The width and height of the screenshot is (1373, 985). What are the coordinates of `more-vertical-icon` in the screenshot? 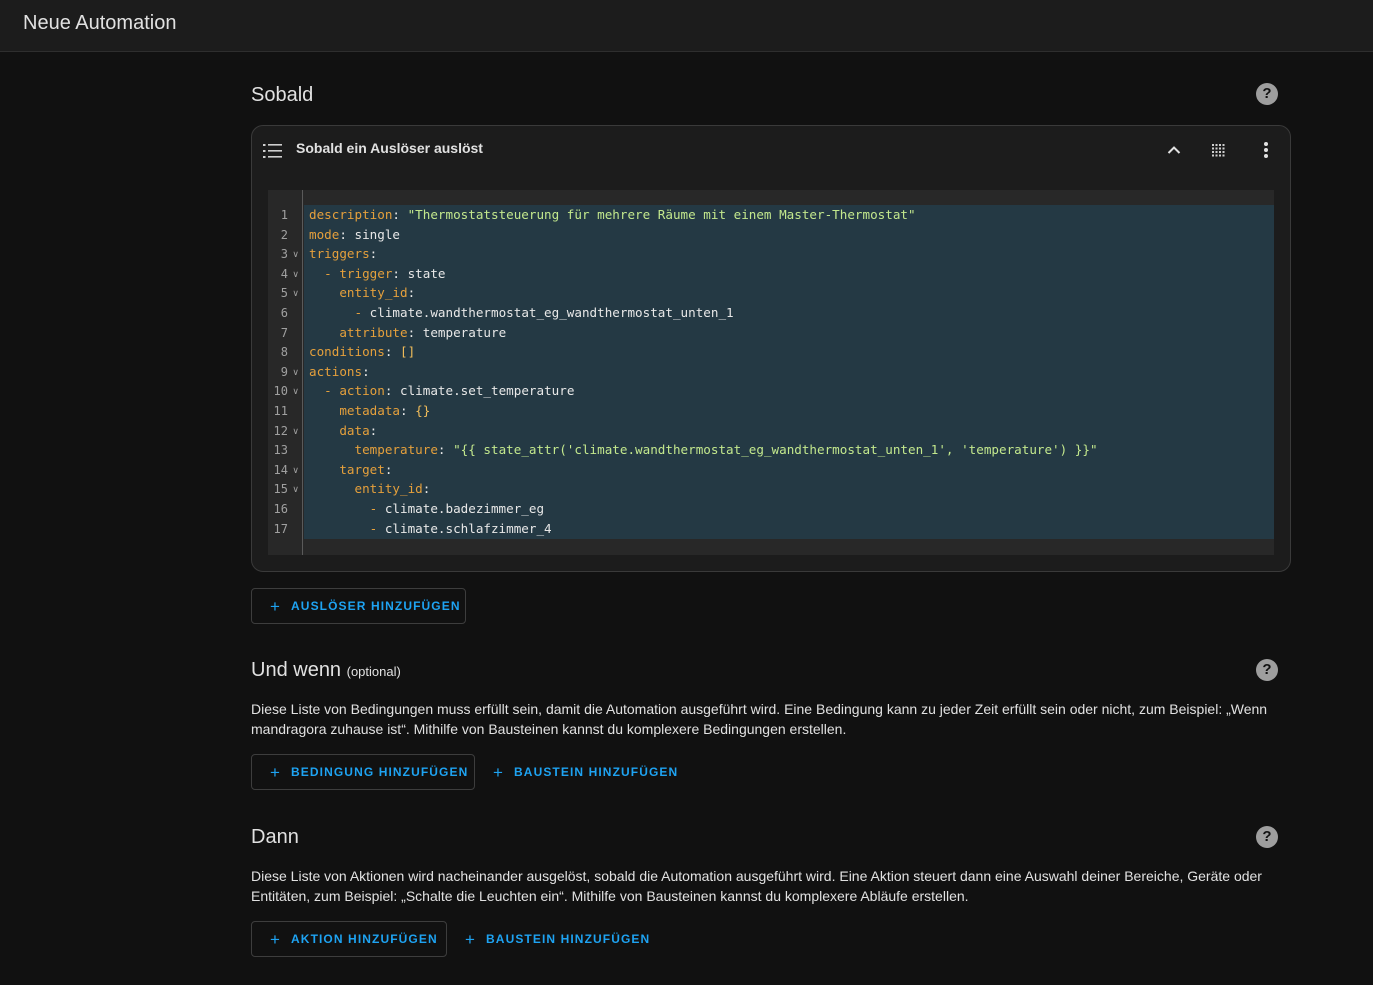 It's located at (1266, 150).